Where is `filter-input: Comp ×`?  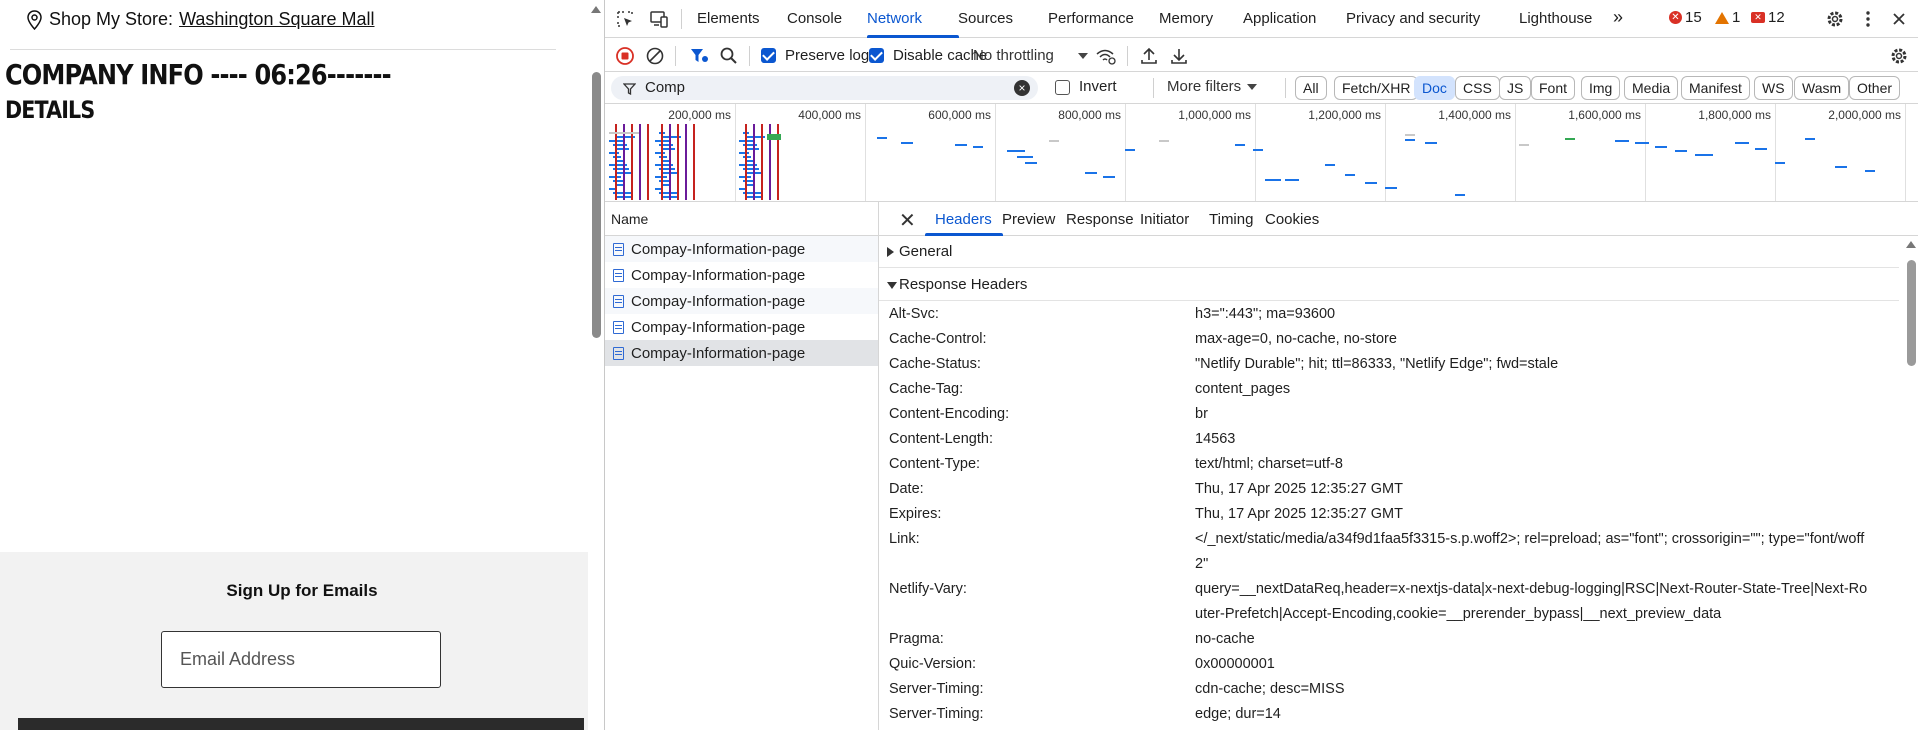
filter-input: Comp × is located at coordinates (824, 88).